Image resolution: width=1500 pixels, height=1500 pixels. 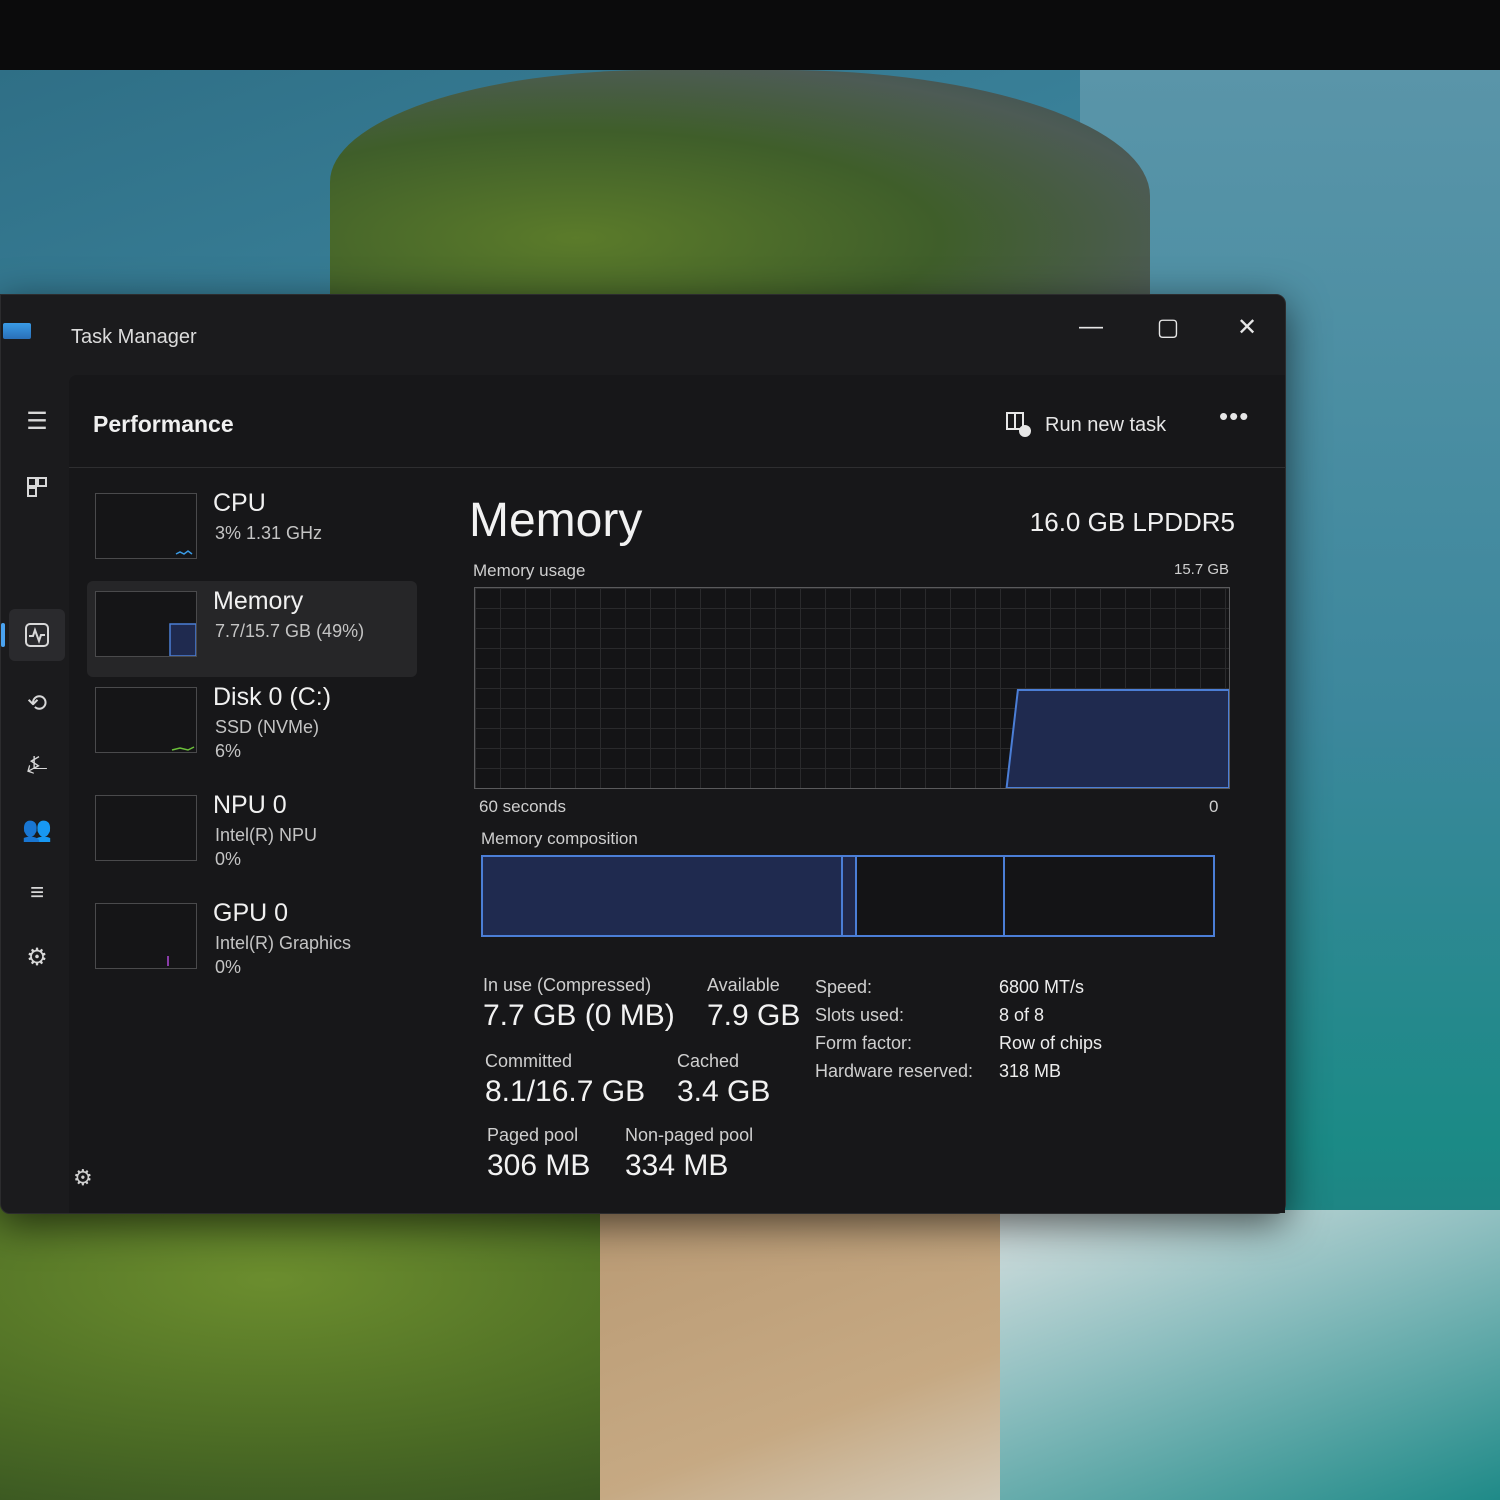 I want to click on speed-label: Speed:, so click(x=844, y=987).